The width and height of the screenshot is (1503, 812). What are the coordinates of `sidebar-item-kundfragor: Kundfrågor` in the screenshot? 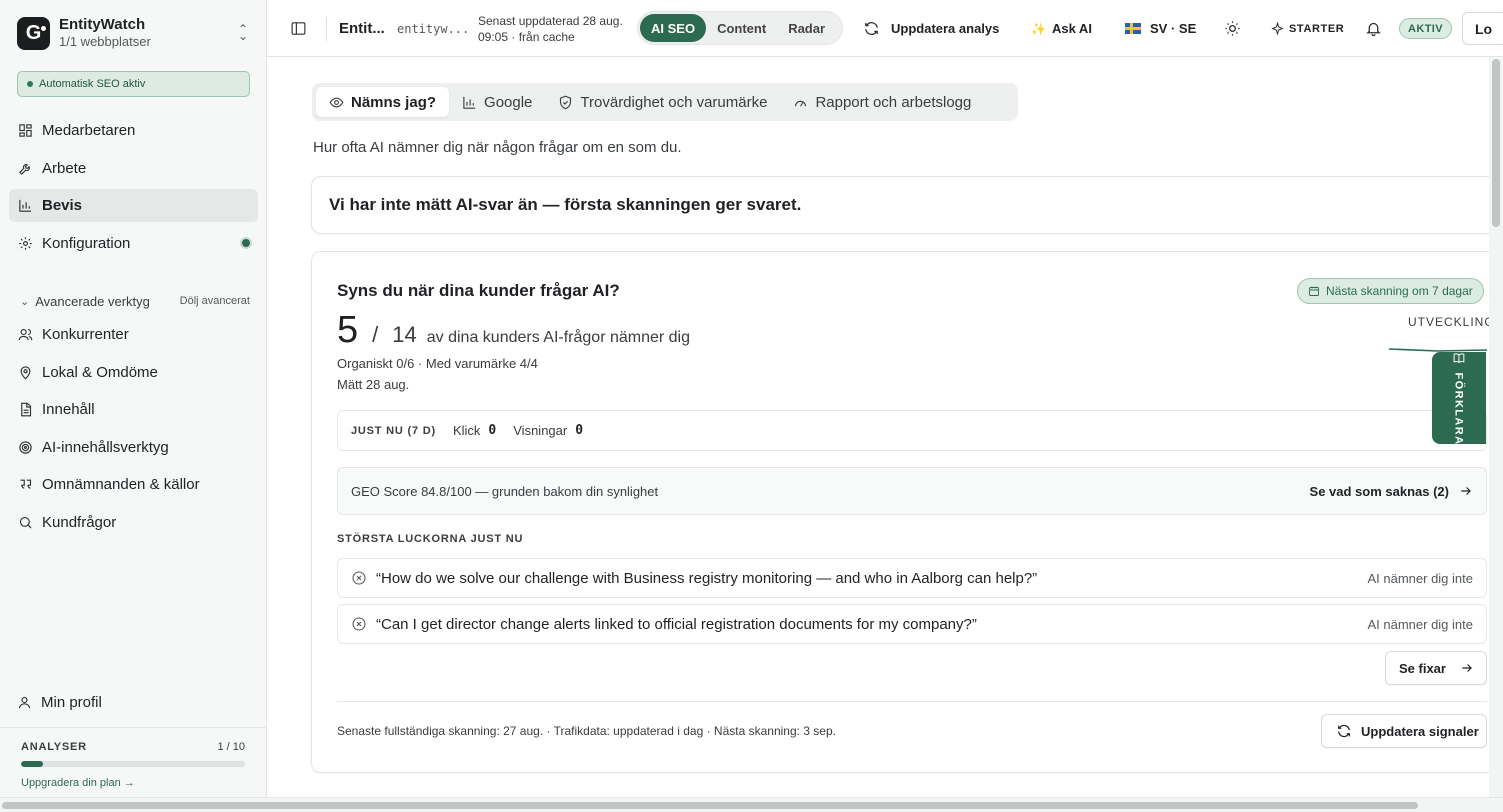 It's located at (133, 522).